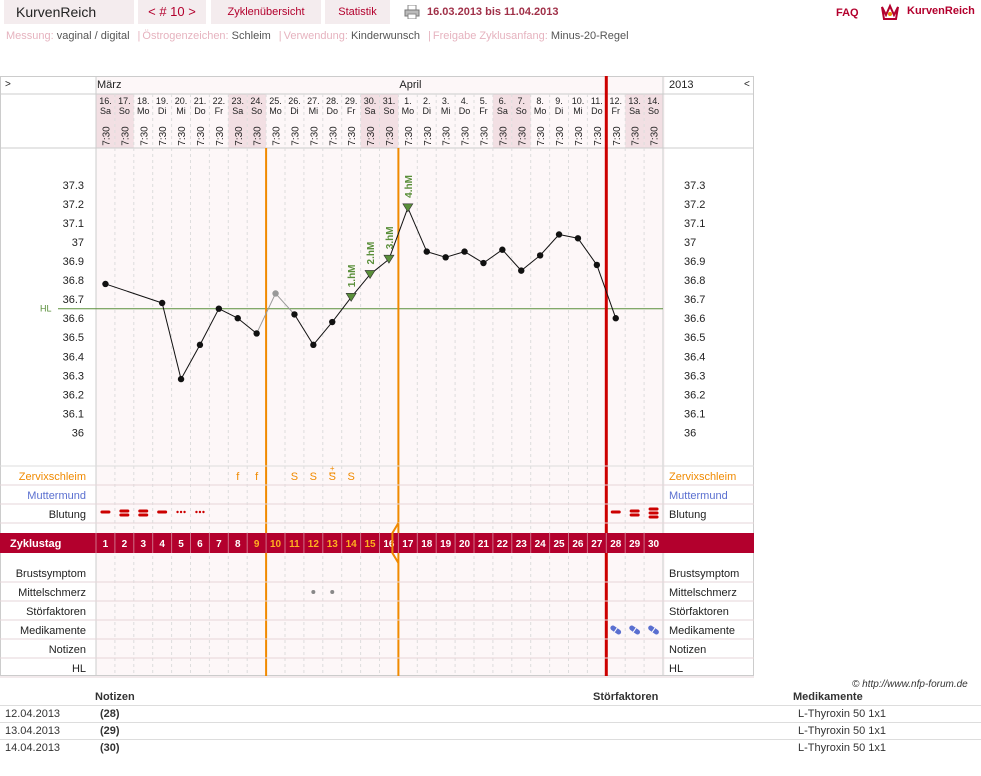  Describe the element at coordinates (115, 696) in the screenshot. I see `notes-header: Notizen` at that location.